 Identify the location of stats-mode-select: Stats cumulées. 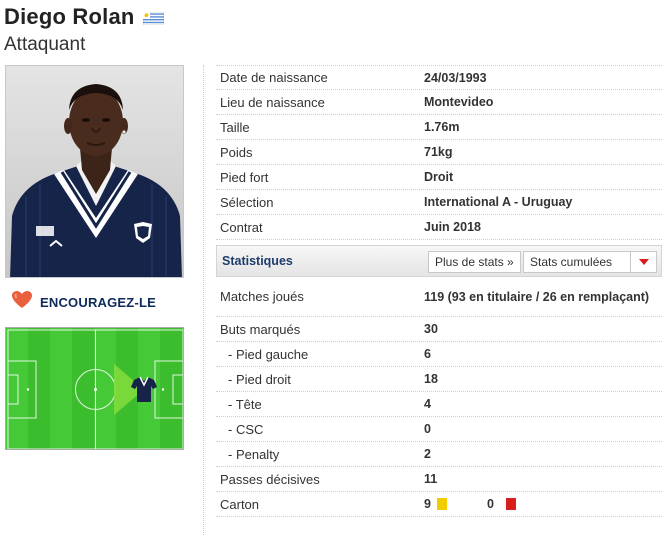
(590, 262).